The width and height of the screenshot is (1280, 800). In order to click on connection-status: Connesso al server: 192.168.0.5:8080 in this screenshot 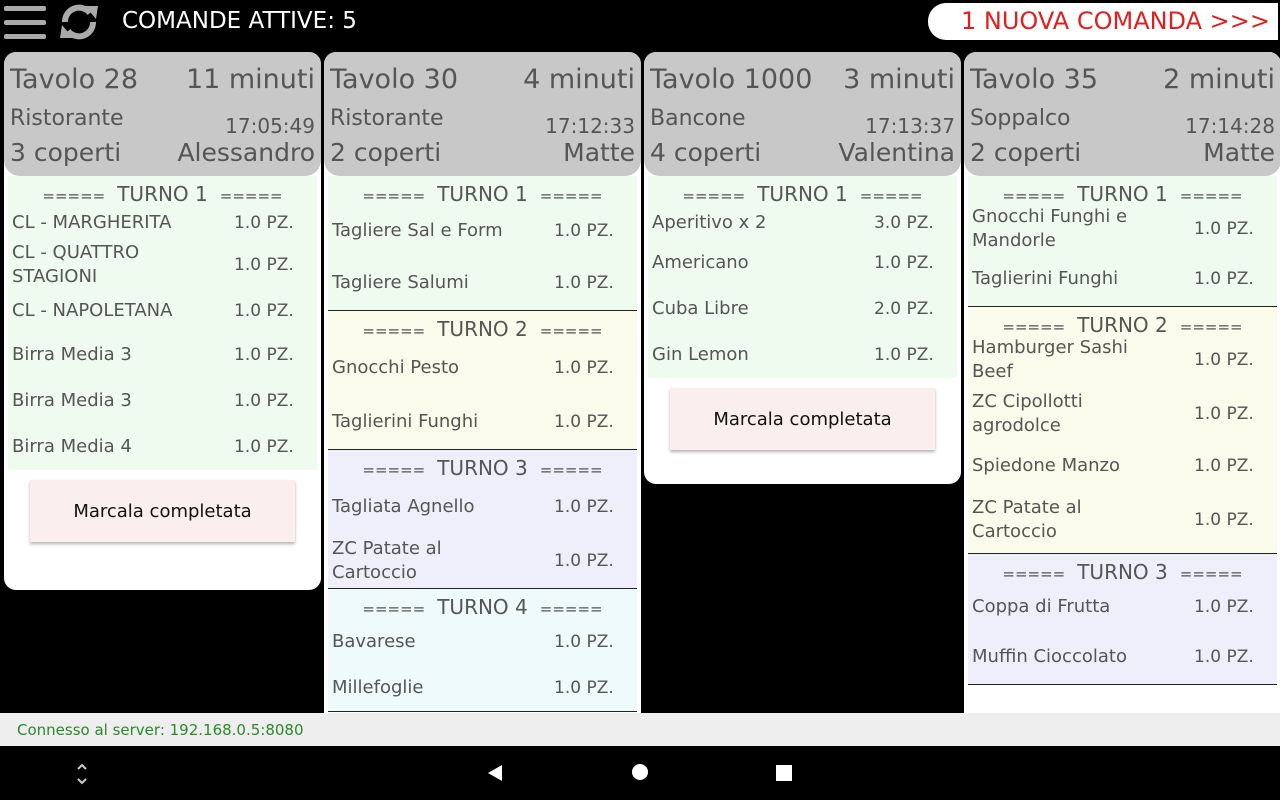, I will do `click(160, 730)`.